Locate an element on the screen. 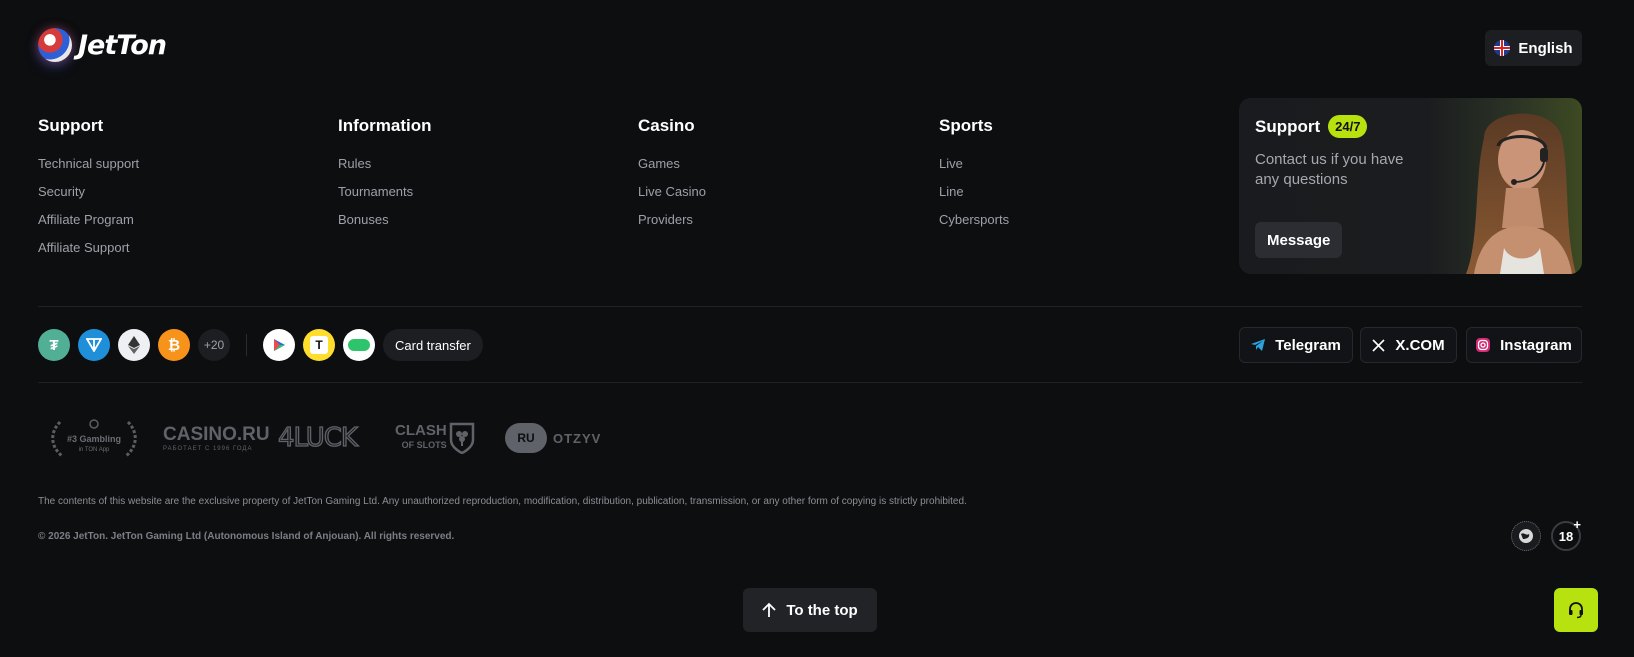 The image size is (1634, 657). message-button: Message is located at coordinates (1299, 240).